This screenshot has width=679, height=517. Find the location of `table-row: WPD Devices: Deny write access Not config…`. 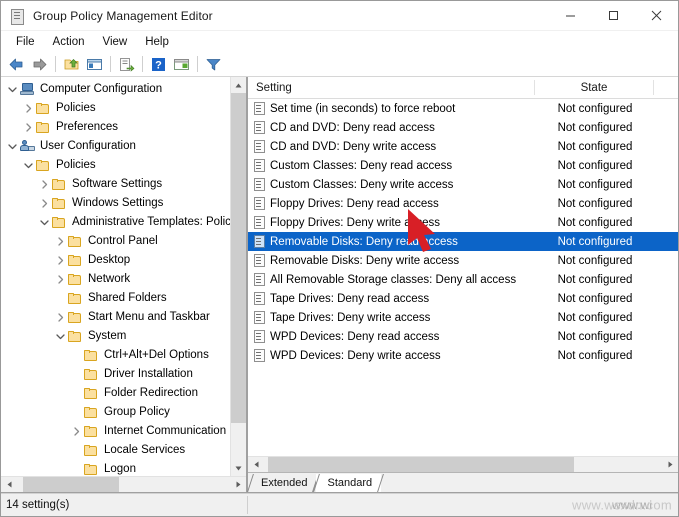

table-row: WPD Devices: Deny write access Not config… is located at coordinates (463, 355).